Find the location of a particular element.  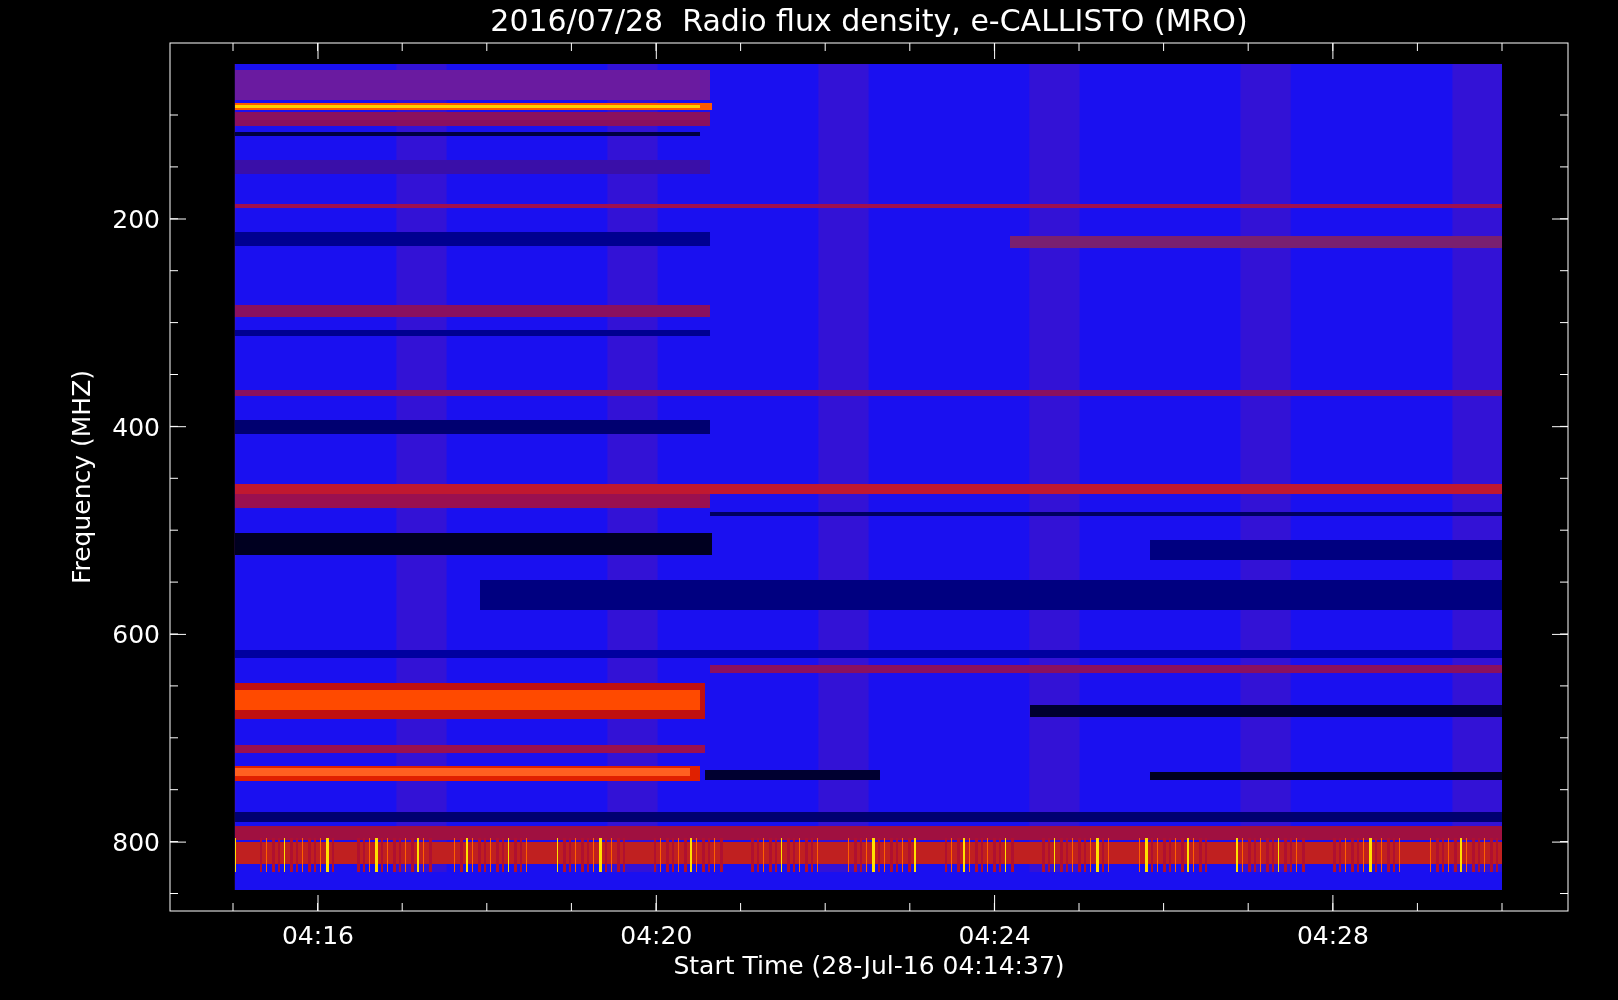

x-tick-label: 04:16 is located at coordinates (318, 935).